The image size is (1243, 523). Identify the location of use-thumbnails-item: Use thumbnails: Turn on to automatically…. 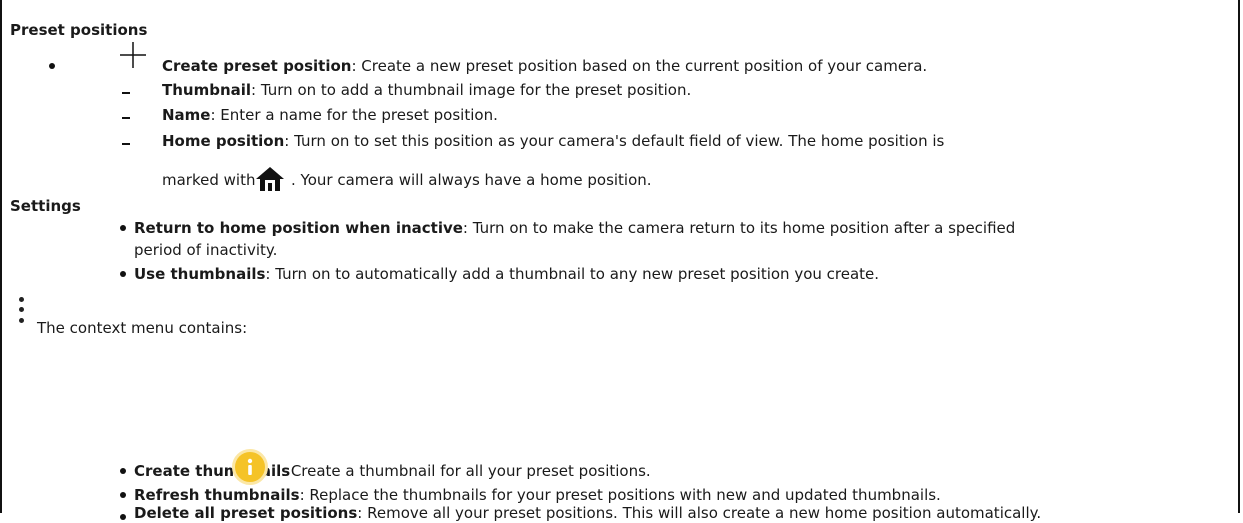
(507, 274).